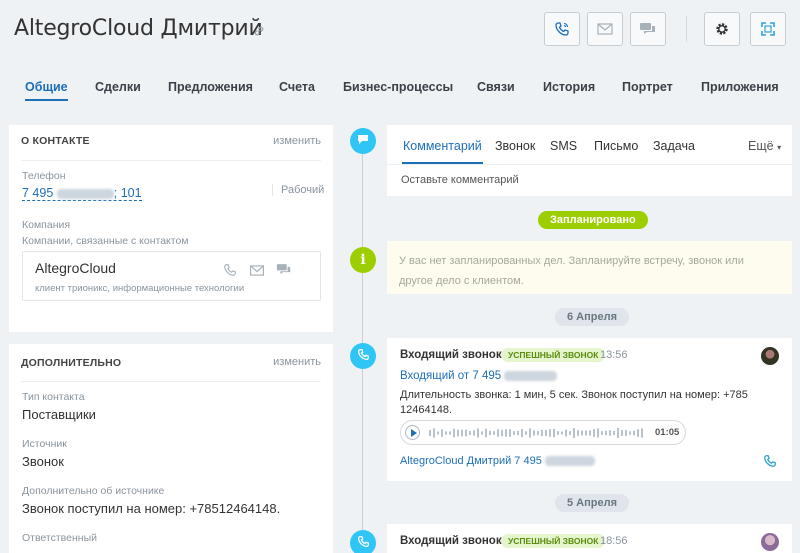 Image resolution: width=800 pixels, height=553 pixels. Describe the element at coordinates (105, 241) in the screenshot. I see `company-sub-label: Компании, связанные с контактом` at that location.